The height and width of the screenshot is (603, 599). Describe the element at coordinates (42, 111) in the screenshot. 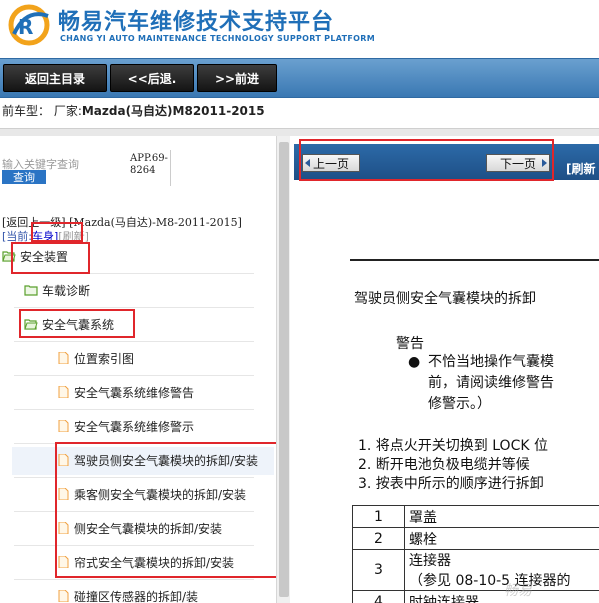

I see `current-model-prefix: 前车型： 厂家:` at that location.